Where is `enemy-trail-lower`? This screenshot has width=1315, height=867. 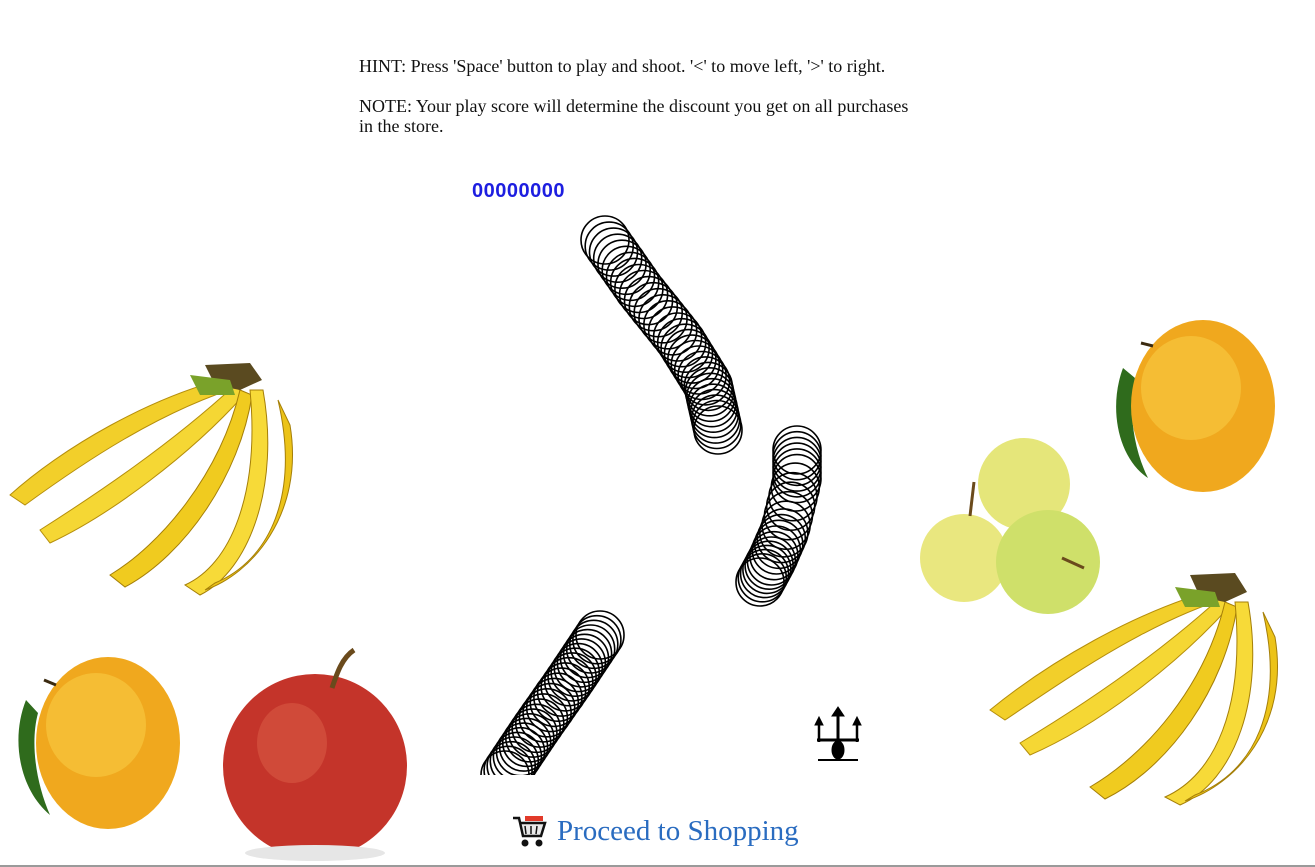
enemy-trail-lower is located at coordinates (552, 705).